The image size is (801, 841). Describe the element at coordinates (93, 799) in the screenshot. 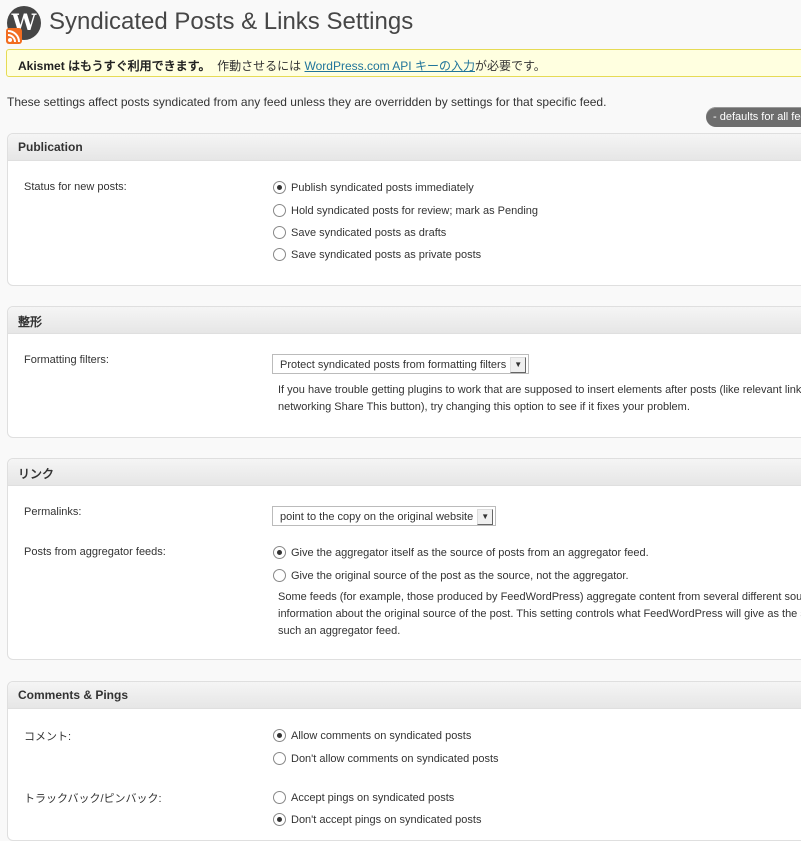

I see `pings-label: トラックバック/ピンバック:` at that location.